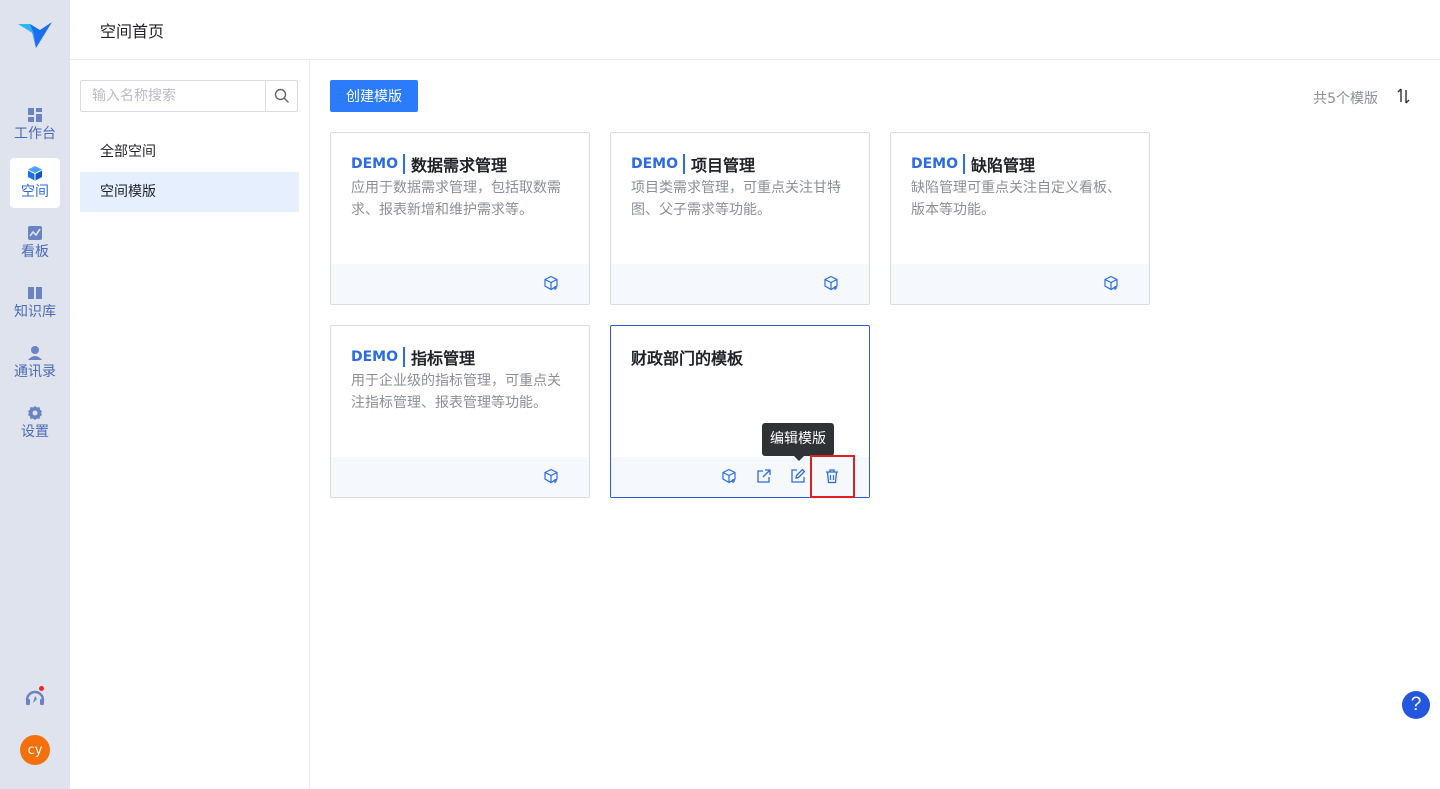 This screenshot has height=789, width=1440. What do you see at coordinates (374, 96) in the screenshot?
I see `create-template-button: 创建模版` at bounding box center [374, 96].